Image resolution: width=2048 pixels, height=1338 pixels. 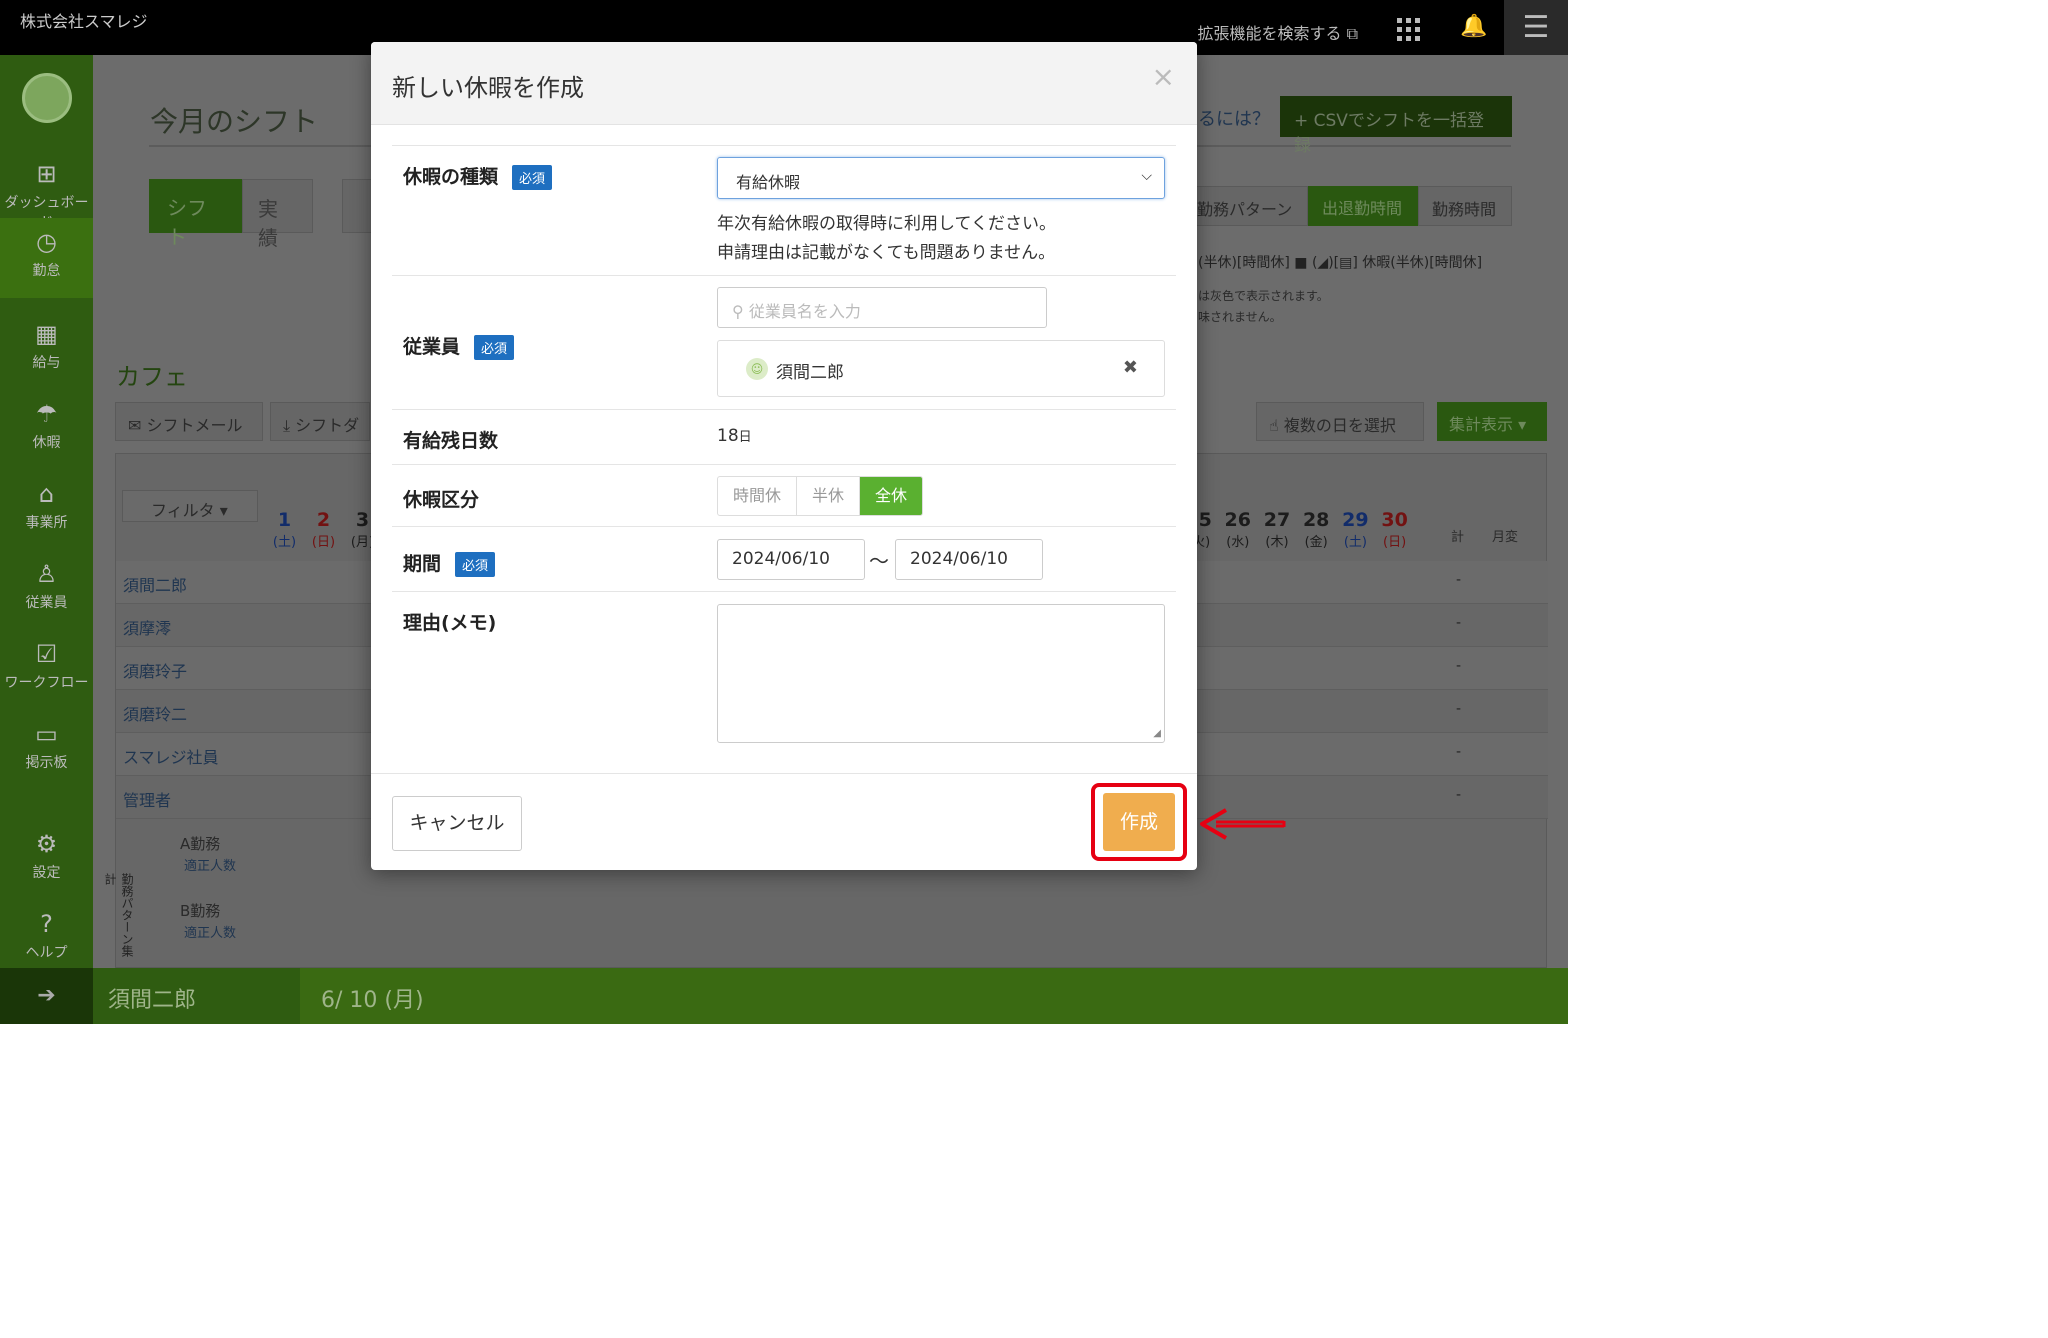 What do you see at coordinates (1146, 176) in the screenshot?
I see `chevron-down-icon: ⌵` at bounding box center [1146, 176].